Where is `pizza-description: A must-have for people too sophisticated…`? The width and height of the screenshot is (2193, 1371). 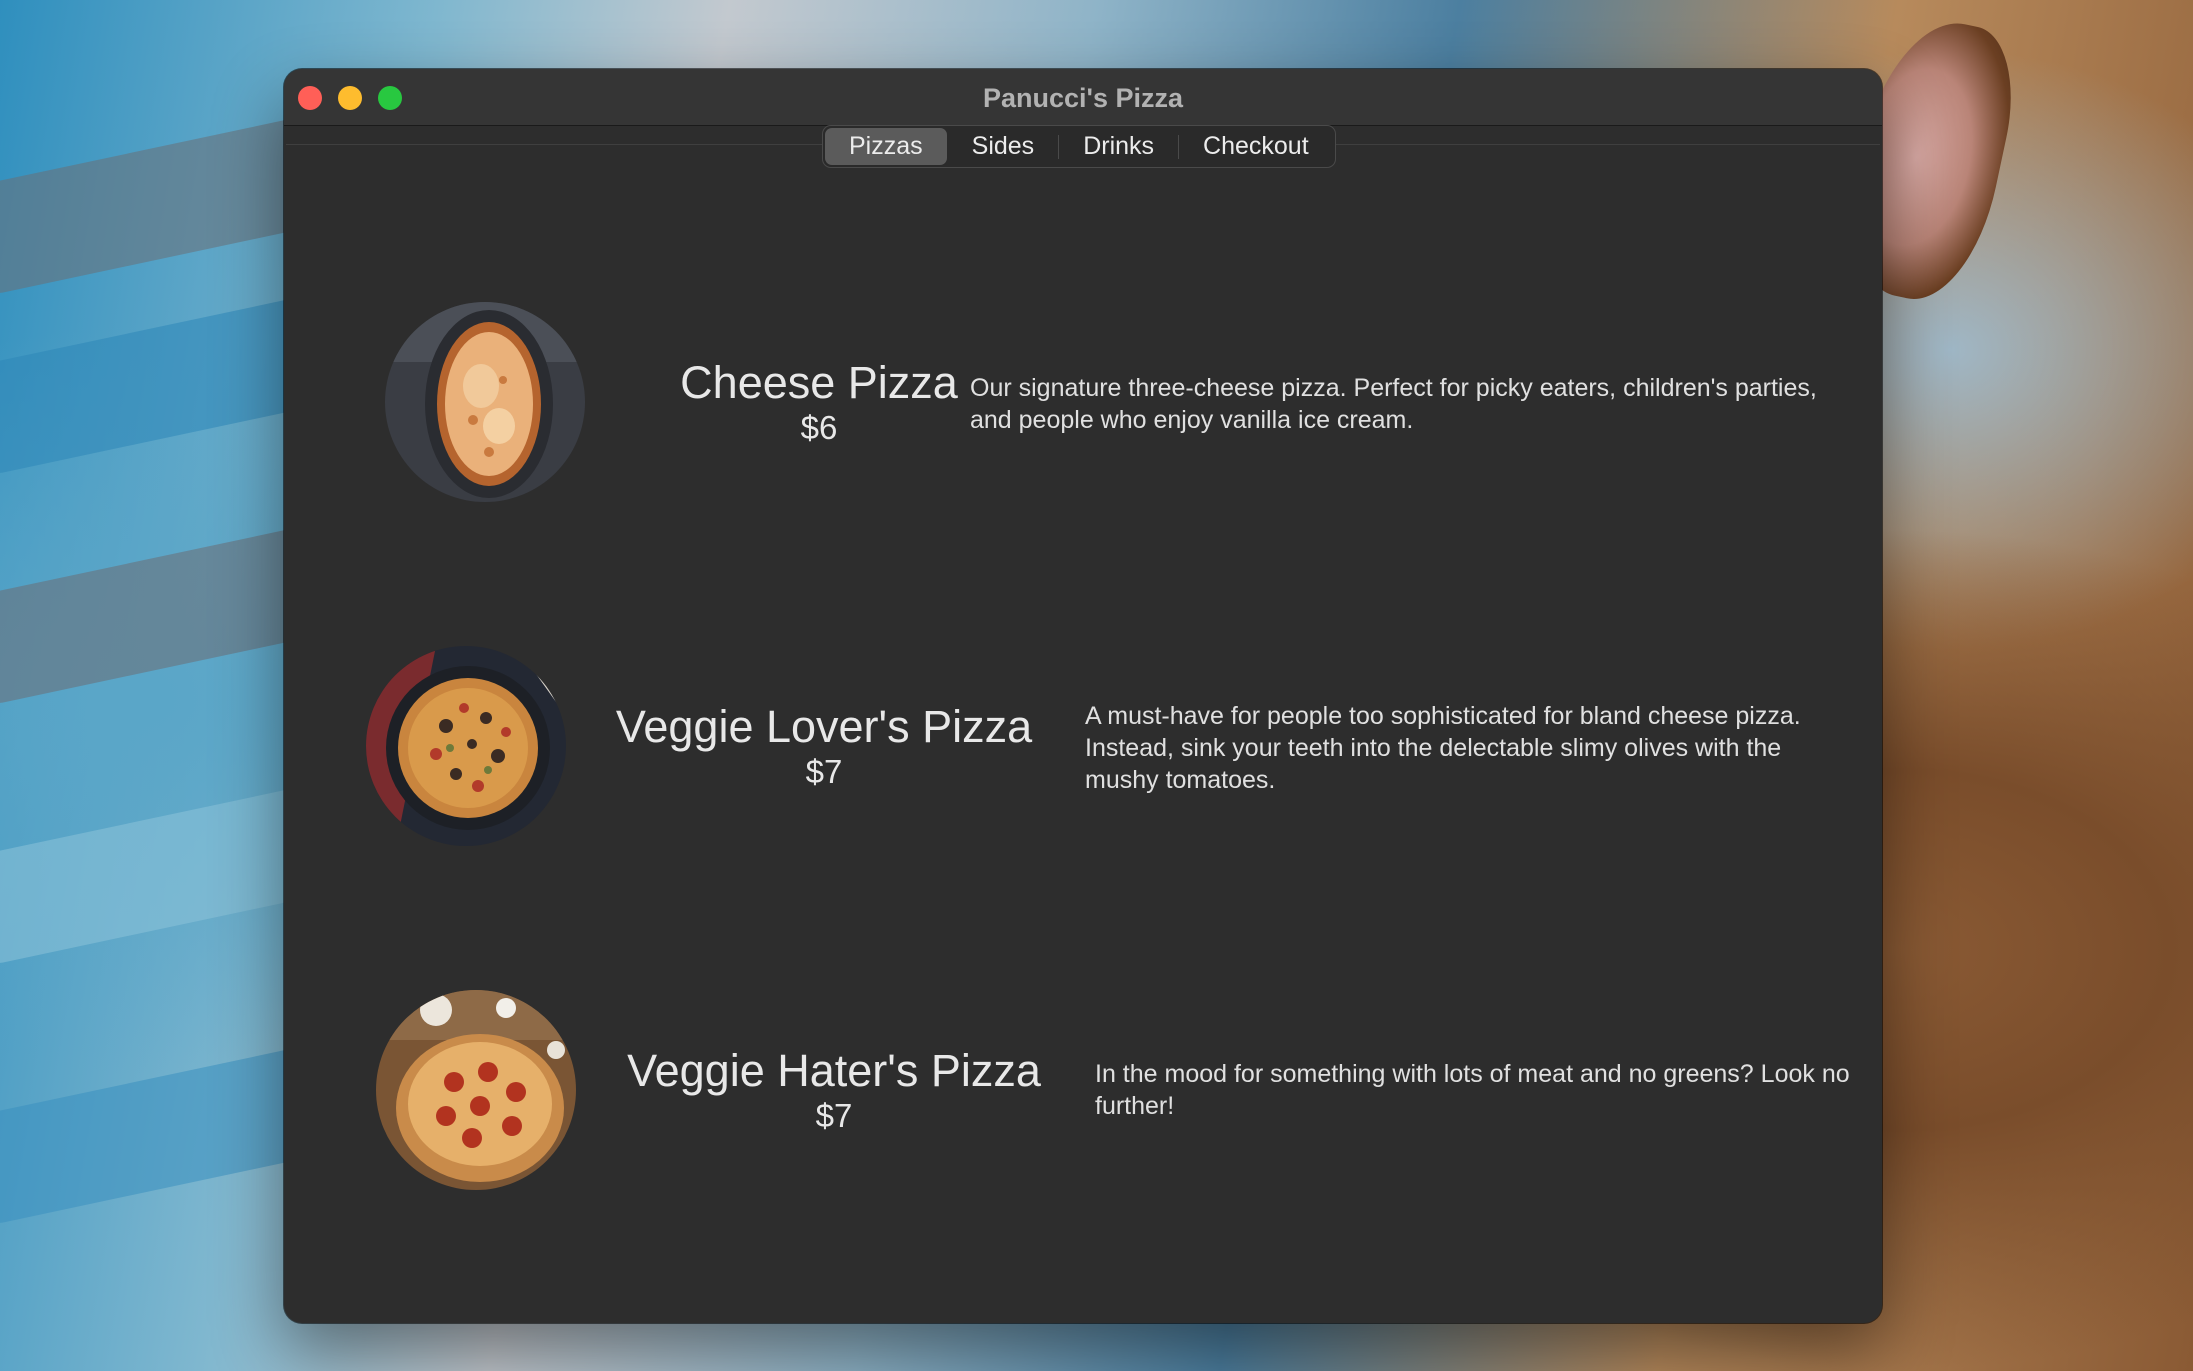 pizza-description: A must-have for people too sophisticated… is located at coordinates (1443, 748).